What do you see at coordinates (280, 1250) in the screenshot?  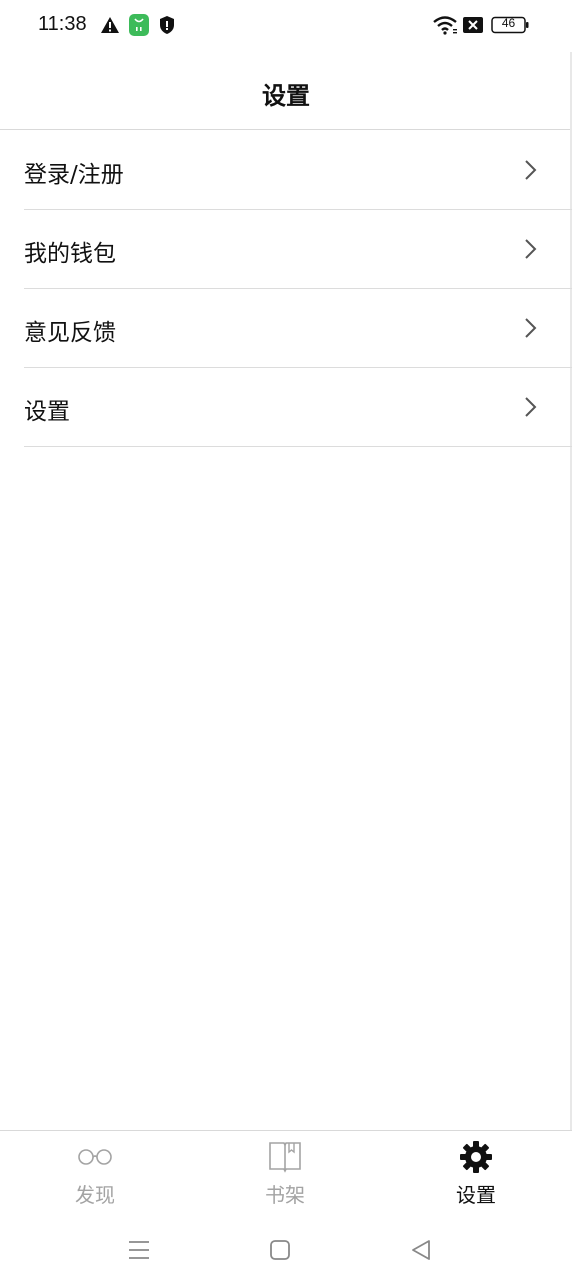 I see `home-icon` at bounding box center [280, 1250].